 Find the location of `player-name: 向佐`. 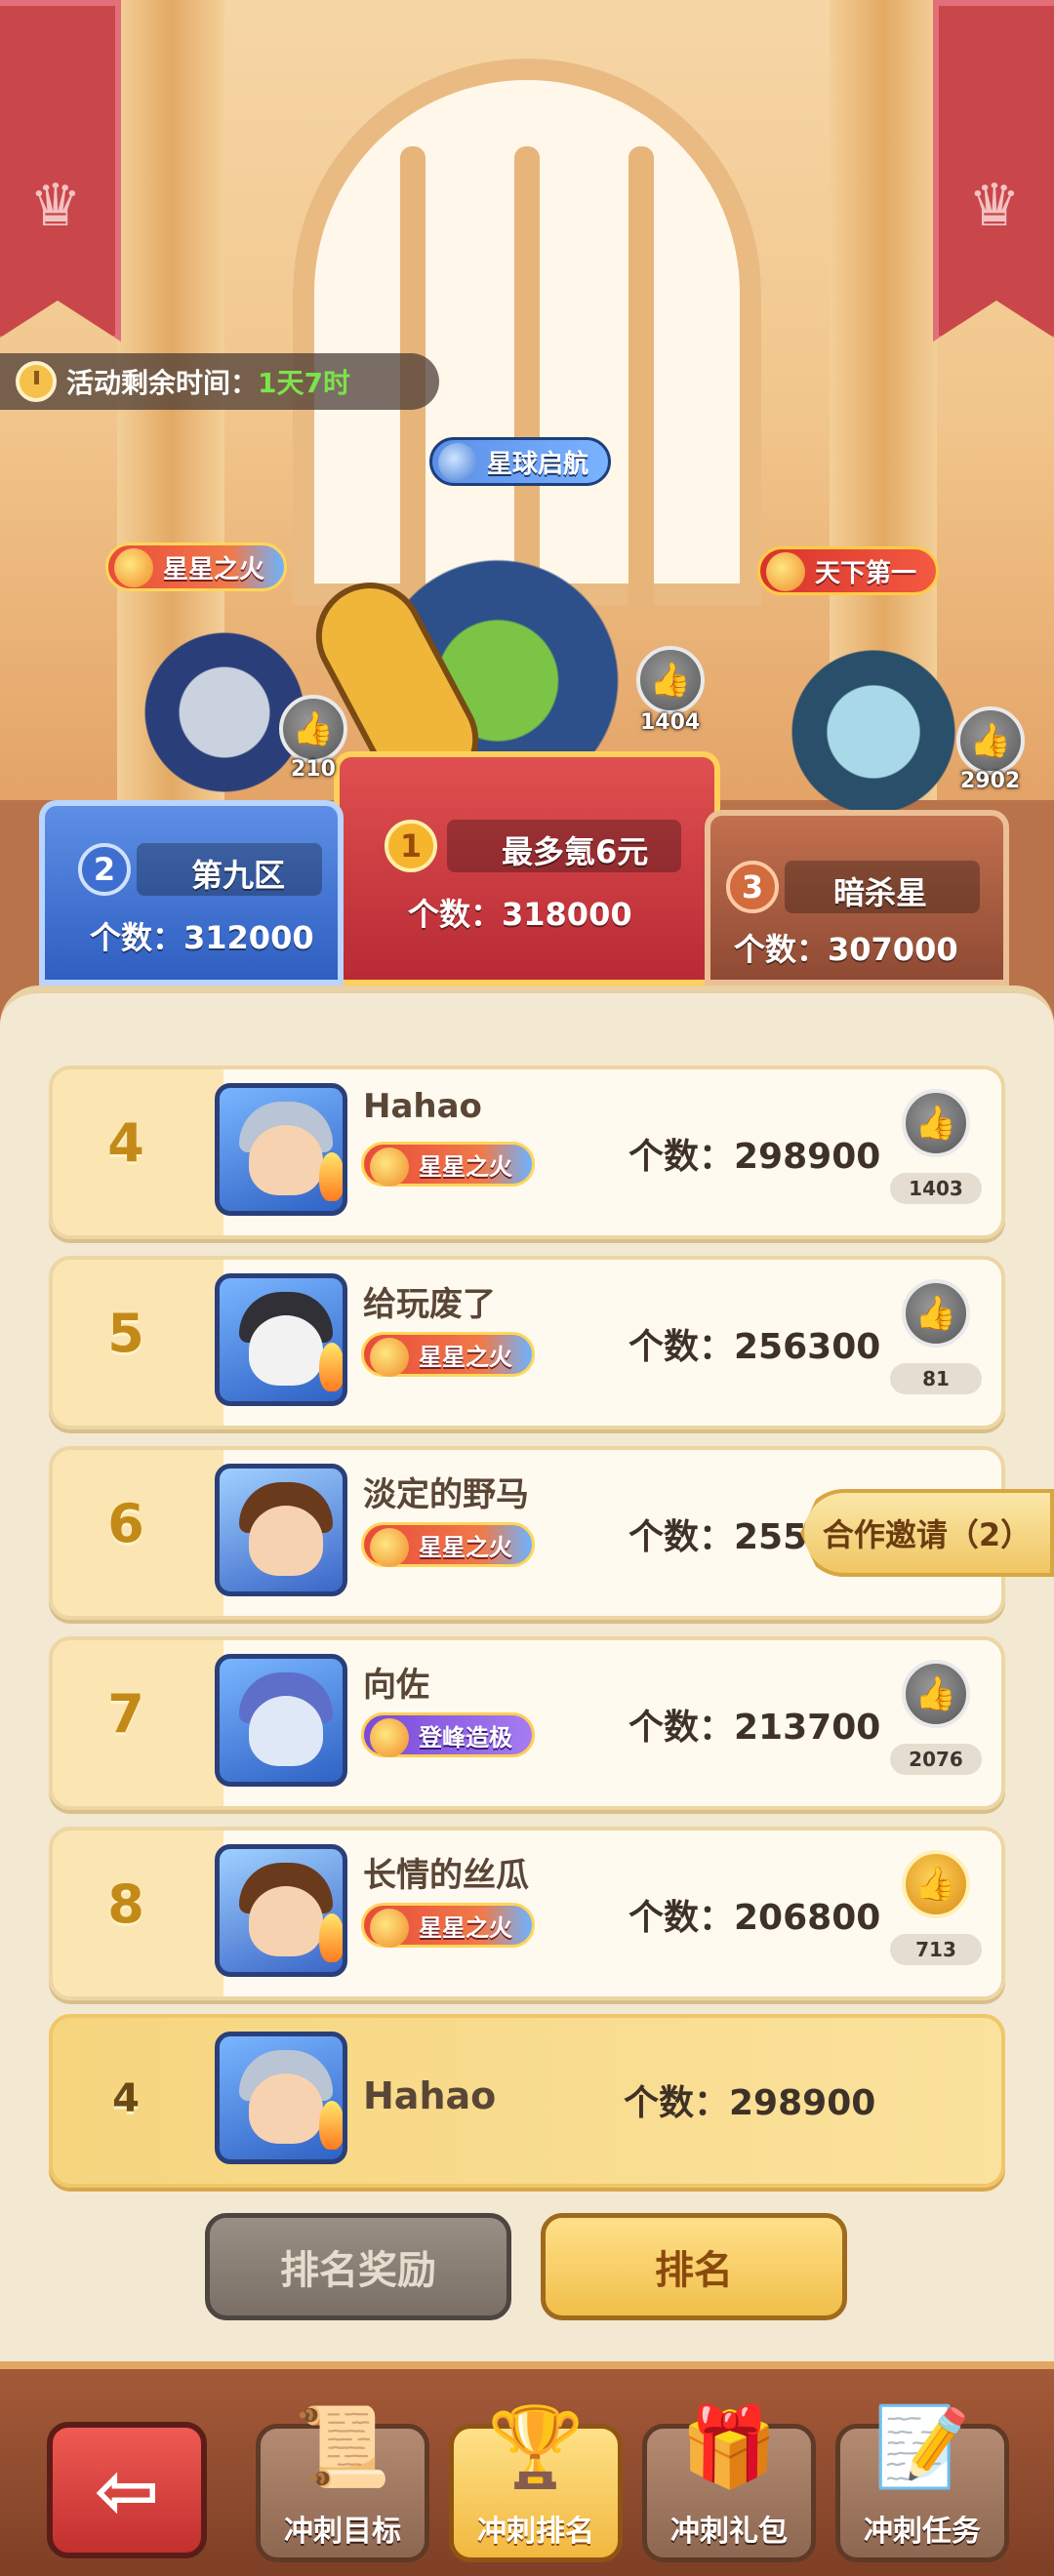

player-name: 向佐 is located at coordinates (396, 1685).